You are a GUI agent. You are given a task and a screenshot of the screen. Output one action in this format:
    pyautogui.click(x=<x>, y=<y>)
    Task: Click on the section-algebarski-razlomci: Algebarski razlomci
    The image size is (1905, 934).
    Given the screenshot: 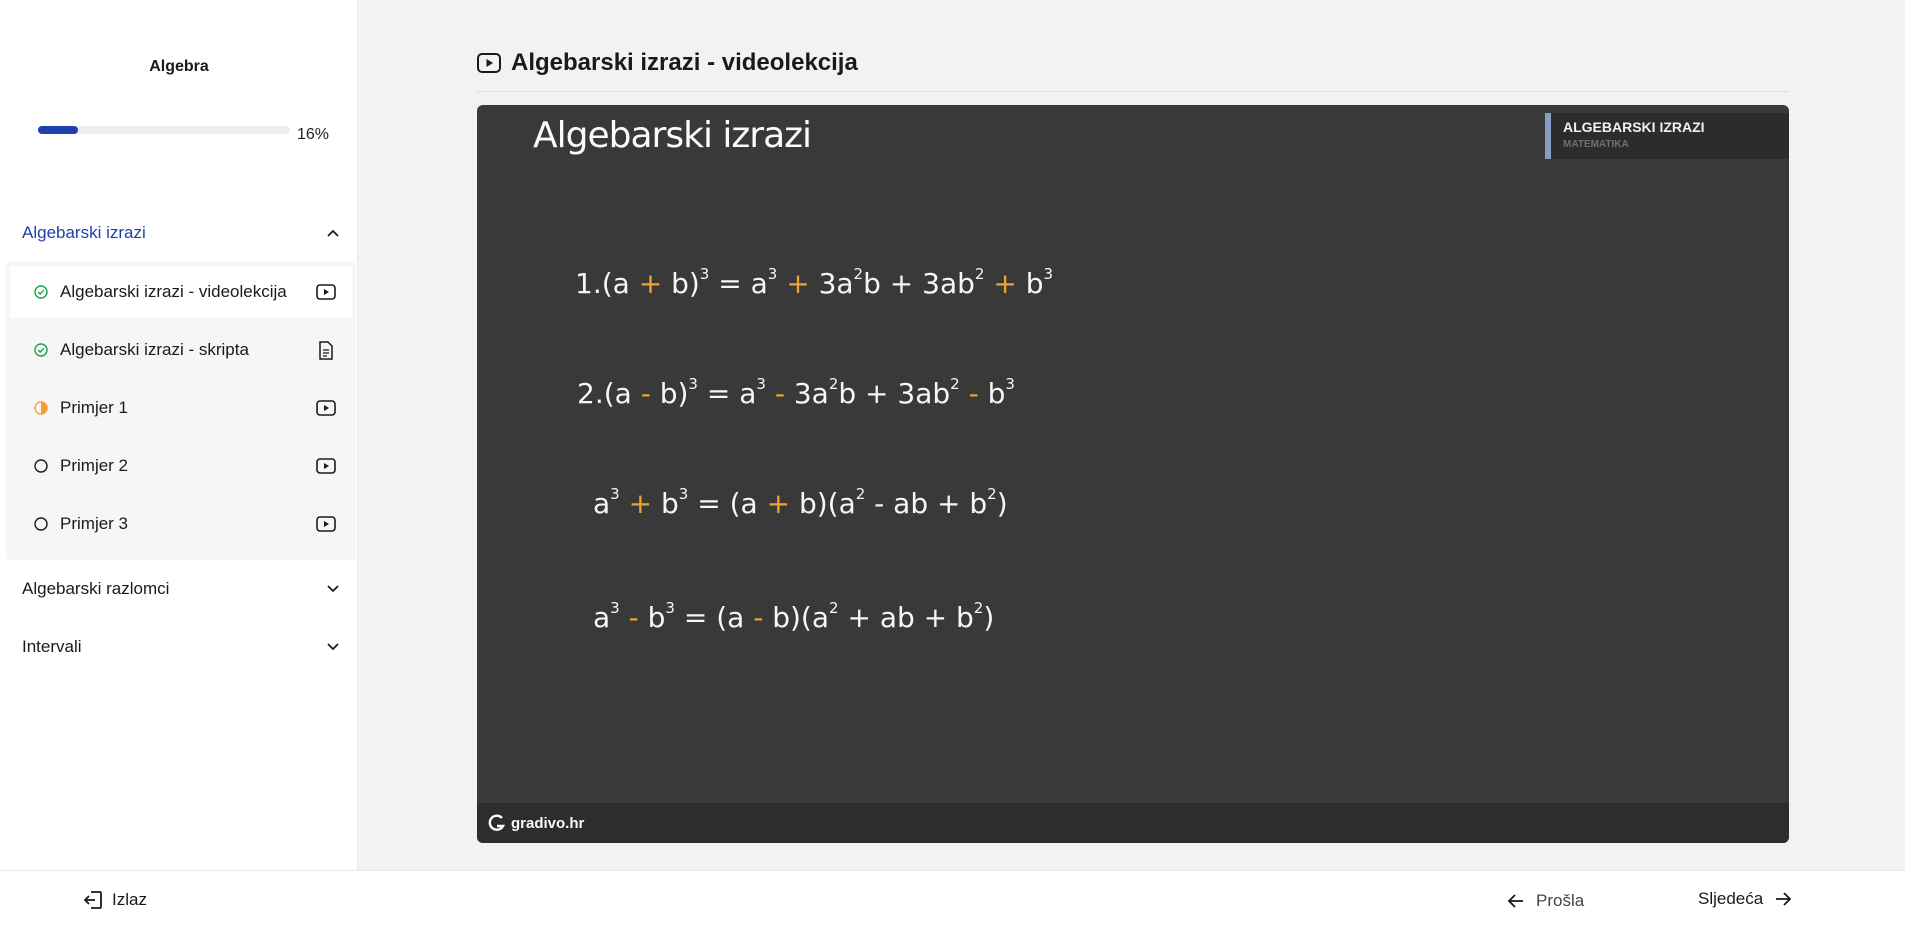 What is the action you would take?
    pyautogui.click(x=181, y=589)
    